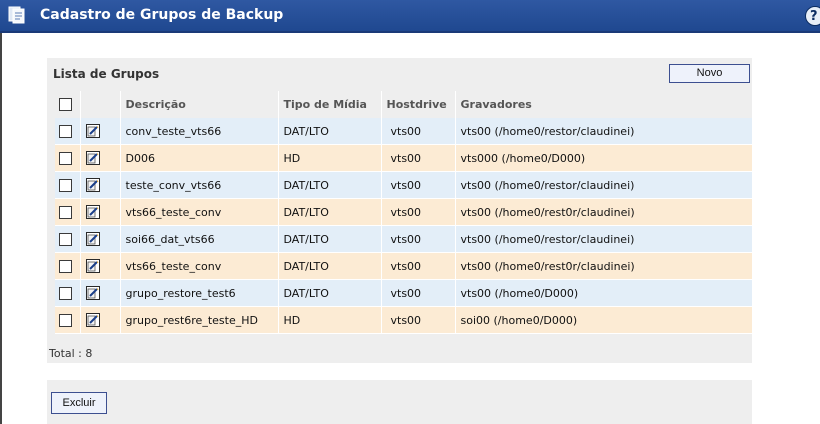 The image size is (820, 424). I want to click on table-row: D006 HD vts00 vts000 (/home0/D000), so click(403, 158).